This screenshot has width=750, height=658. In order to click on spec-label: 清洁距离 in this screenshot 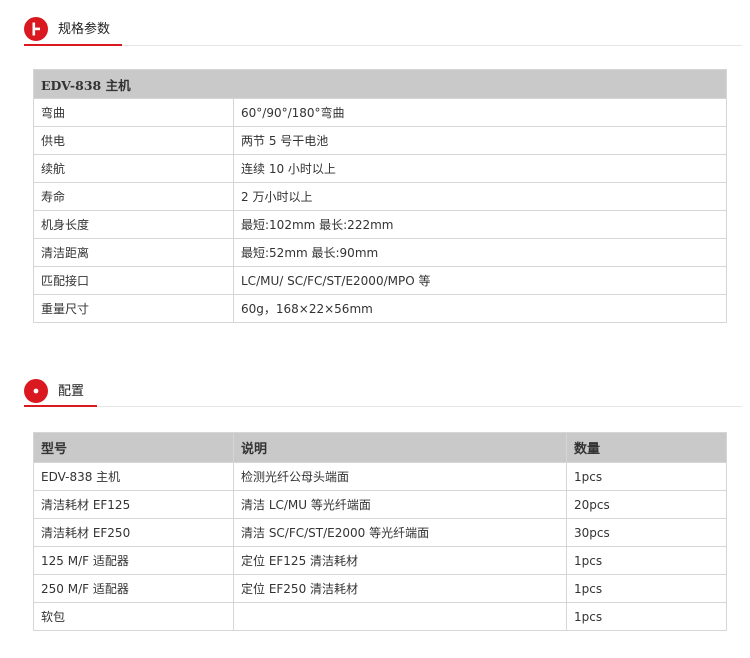, I will do `click(133, 252)`.